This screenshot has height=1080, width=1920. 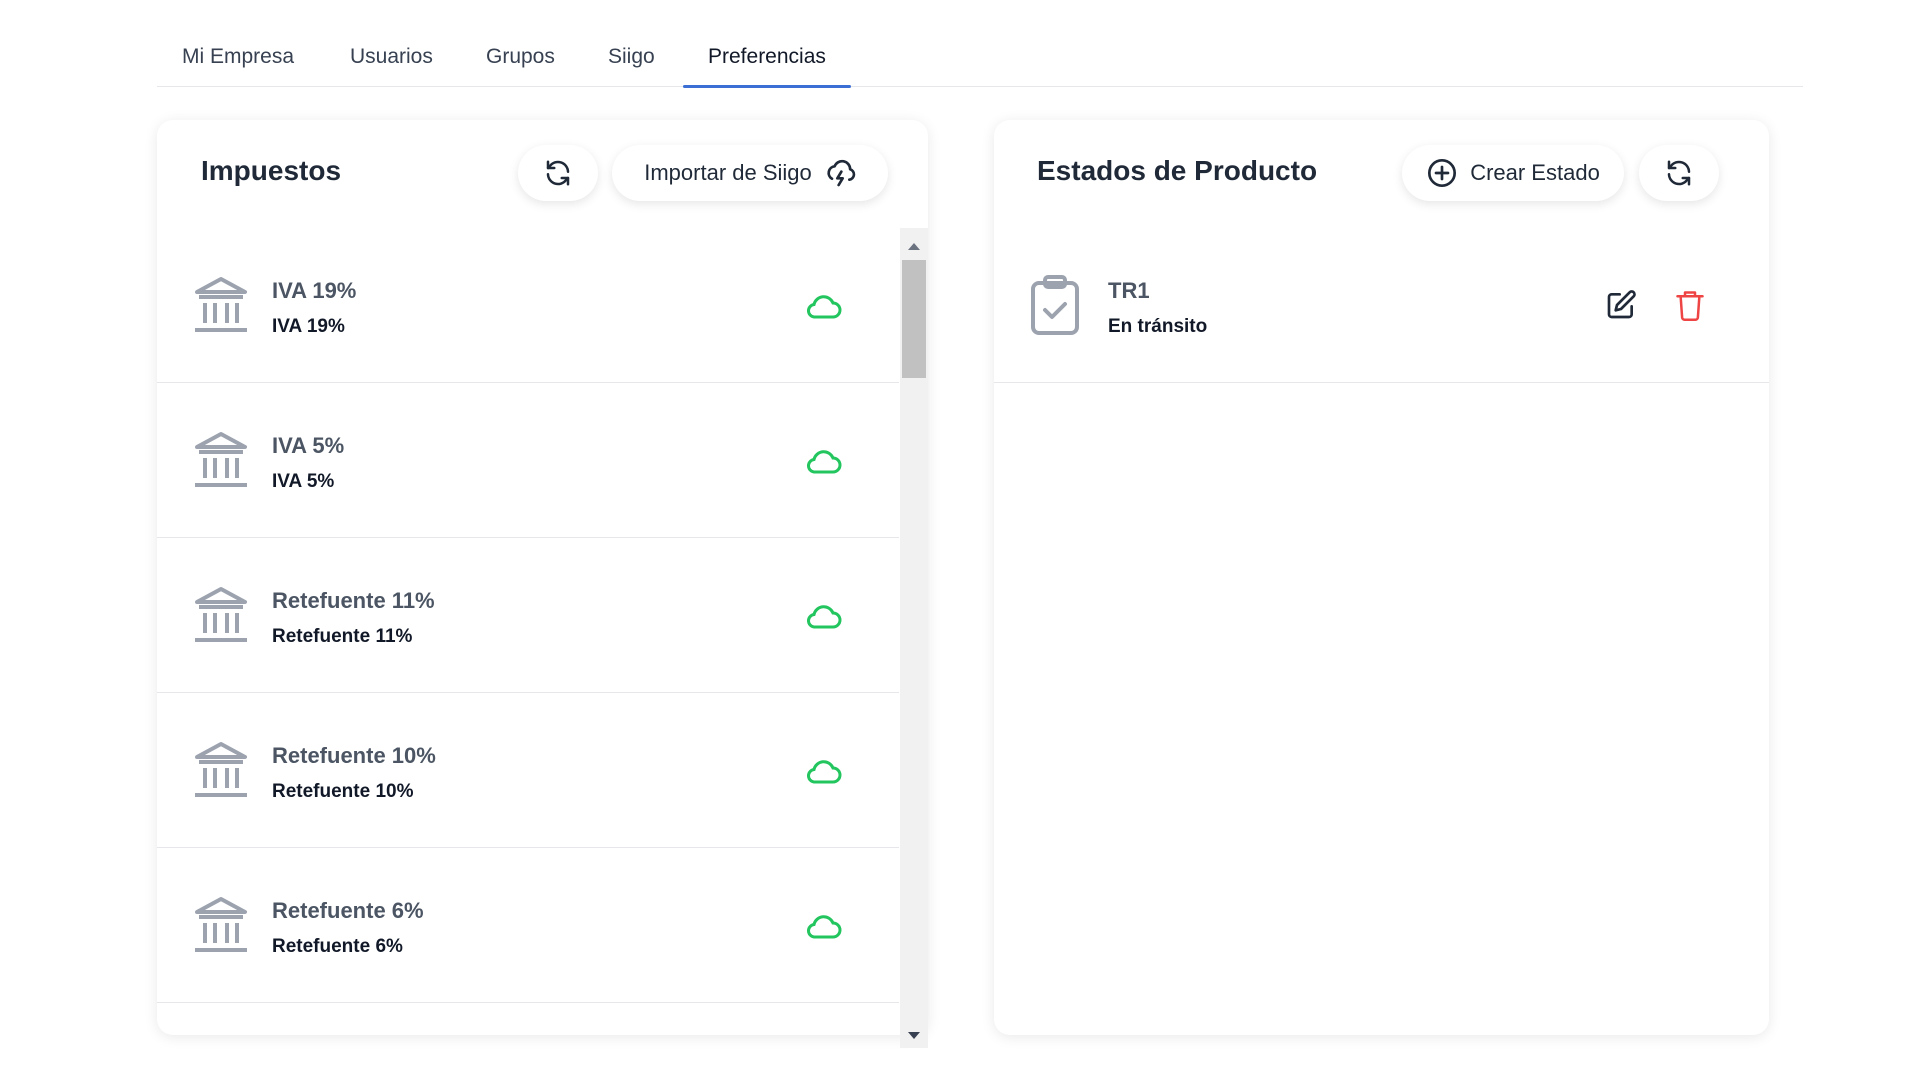 What do you see at coordinates (914, 1036) in the screenshot?
I see `scroll-down-arrow-icon` at bounding box center [914, 1036].